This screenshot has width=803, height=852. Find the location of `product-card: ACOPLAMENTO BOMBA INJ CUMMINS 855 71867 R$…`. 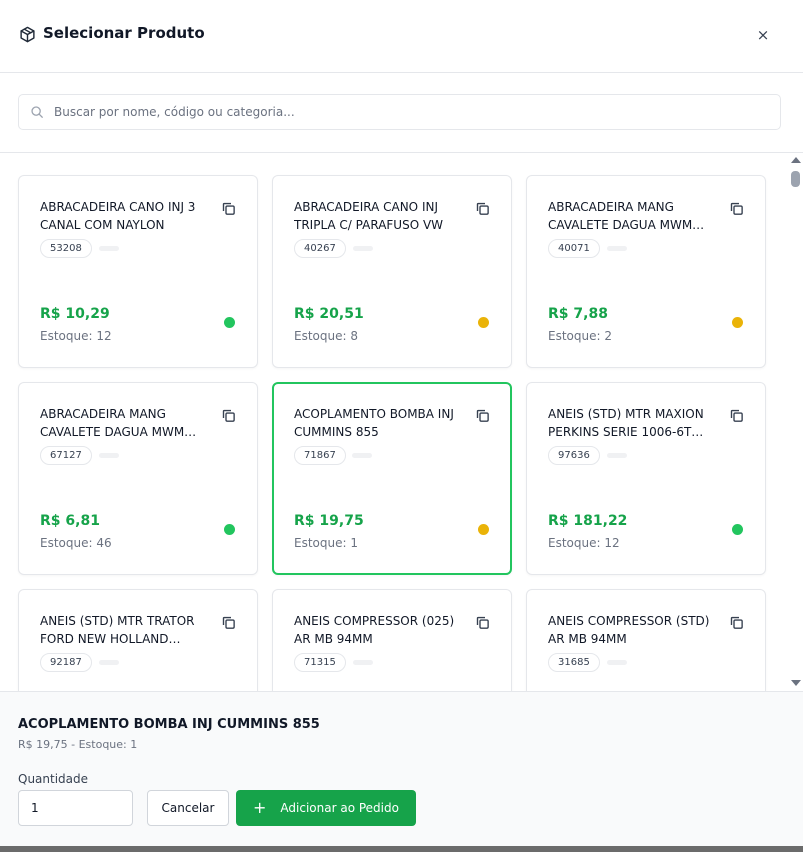

product-card: ACOPLAMENTO BOMBA INJ CUMMINS 855 71867 R$… is located at coordinates (392, 478).